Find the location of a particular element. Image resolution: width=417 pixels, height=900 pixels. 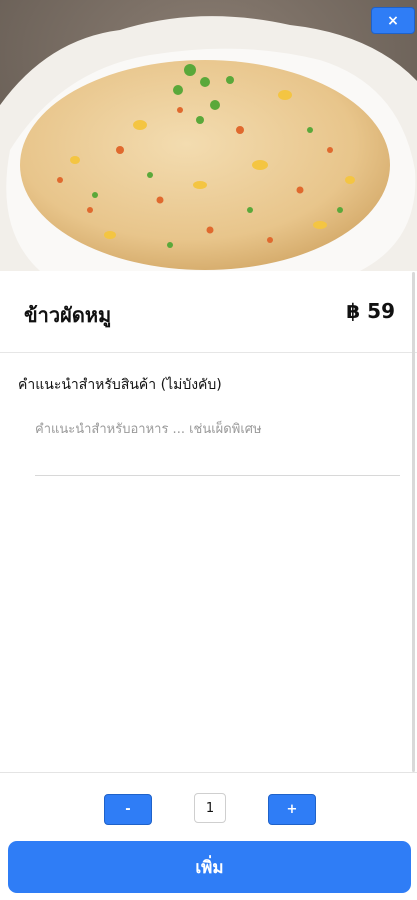

product-name: ข้าวผัดหมู is located at coordinates (68, 315).